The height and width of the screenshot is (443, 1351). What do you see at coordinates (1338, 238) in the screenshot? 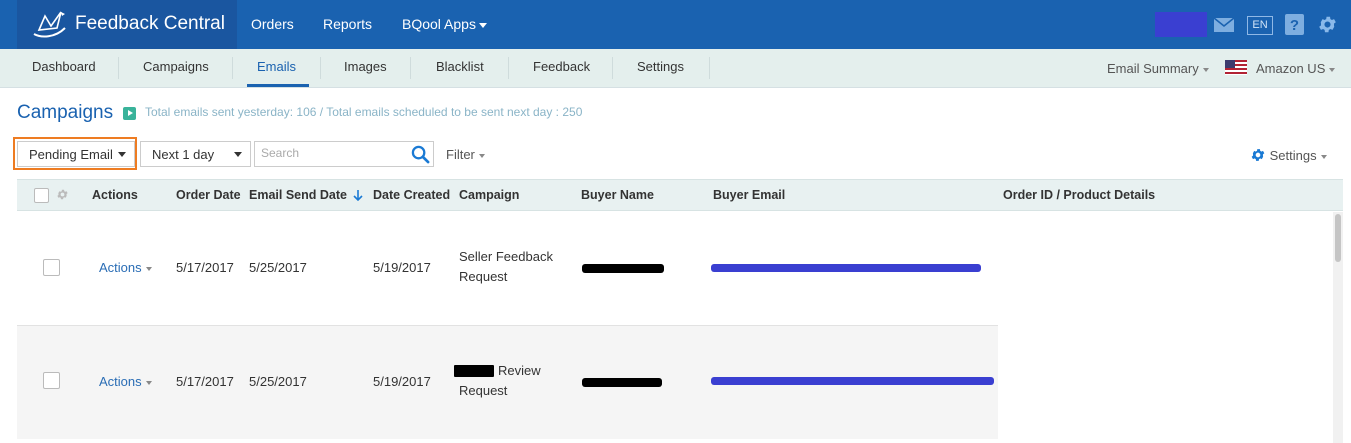
I see `scrollbar-thumb` at bounding box center [1338, 238].